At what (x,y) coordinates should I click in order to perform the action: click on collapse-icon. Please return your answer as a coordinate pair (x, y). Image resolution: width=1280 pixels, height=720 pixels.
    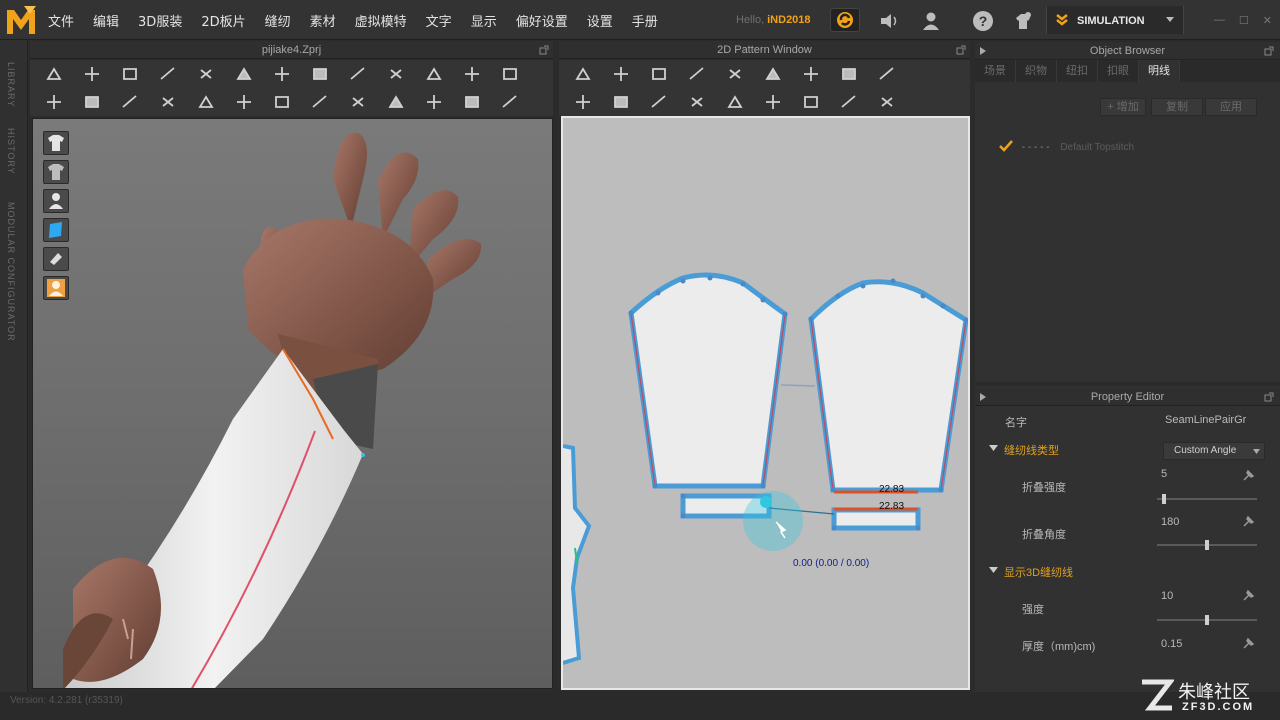
    Looking at the image, I should click on (993, 570).